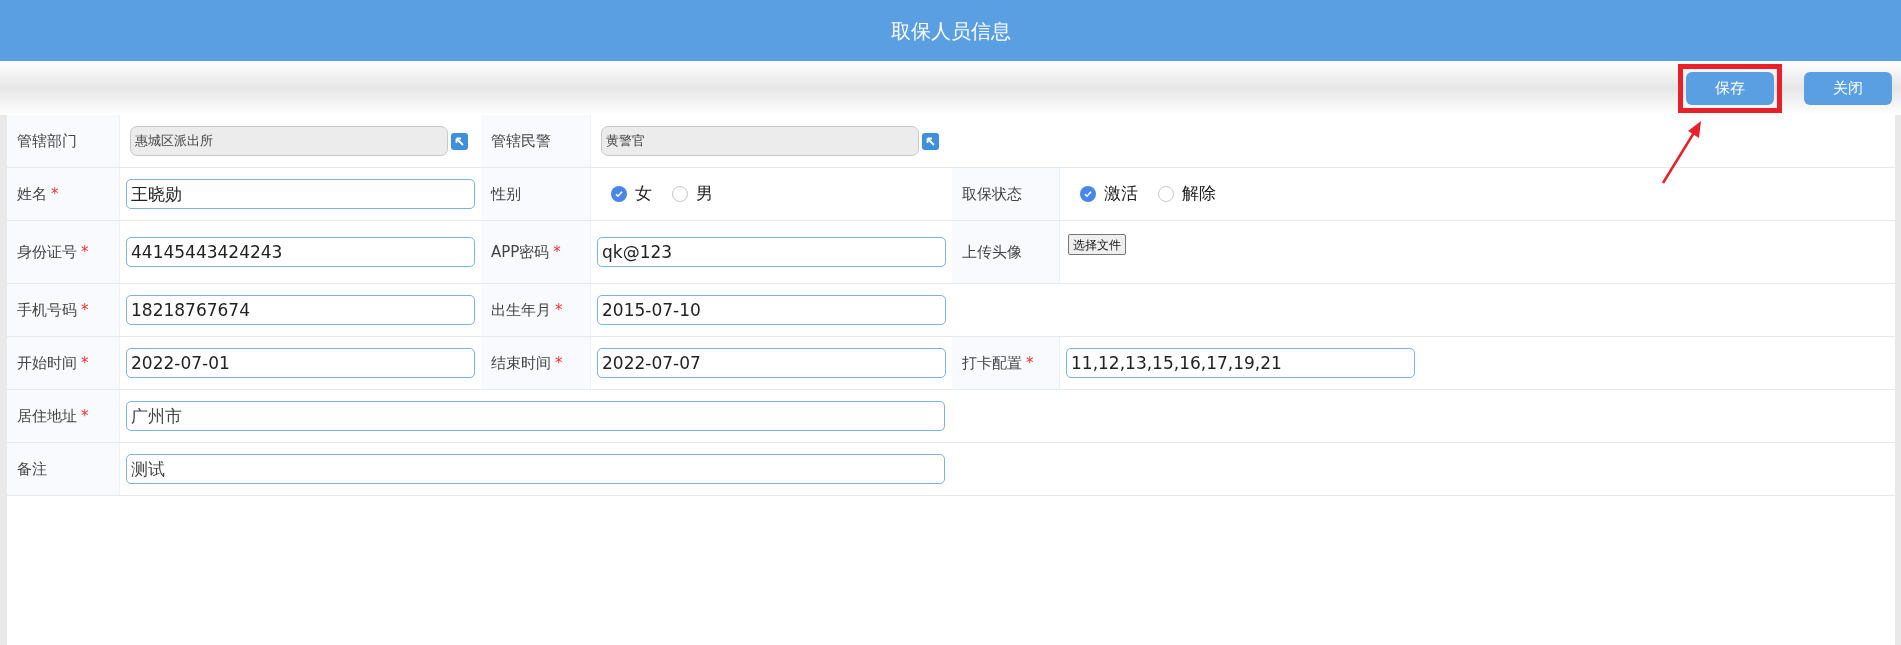 Image resolution: width=1901 pixels, height=645 pixels. Describe the element at coordinates (521, 141) in the screenshot. I see `field-label: 管辖民警` at that location.